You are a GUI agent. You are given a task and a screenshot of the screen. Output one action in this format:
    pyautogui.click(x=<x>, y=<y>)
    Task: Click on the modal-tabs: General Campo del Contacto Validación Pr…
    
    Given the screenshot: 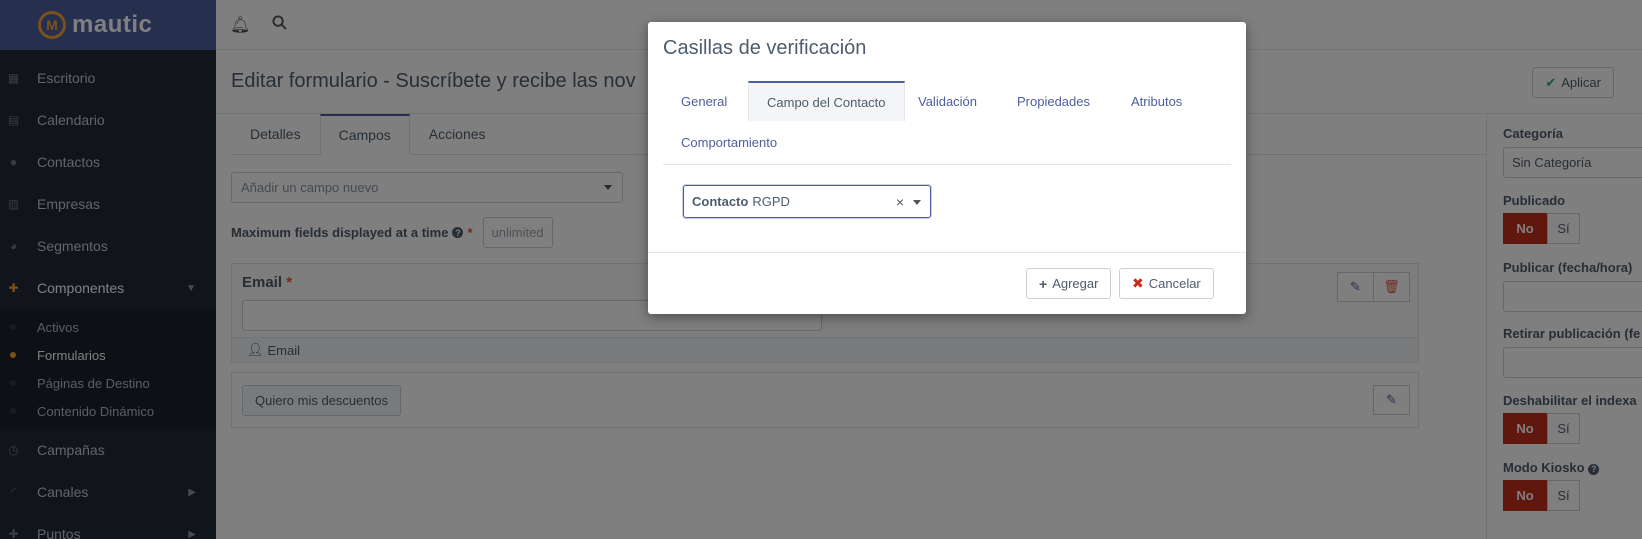 What is the action you would take?
    pyautogui.click(x=947, y=123)
    